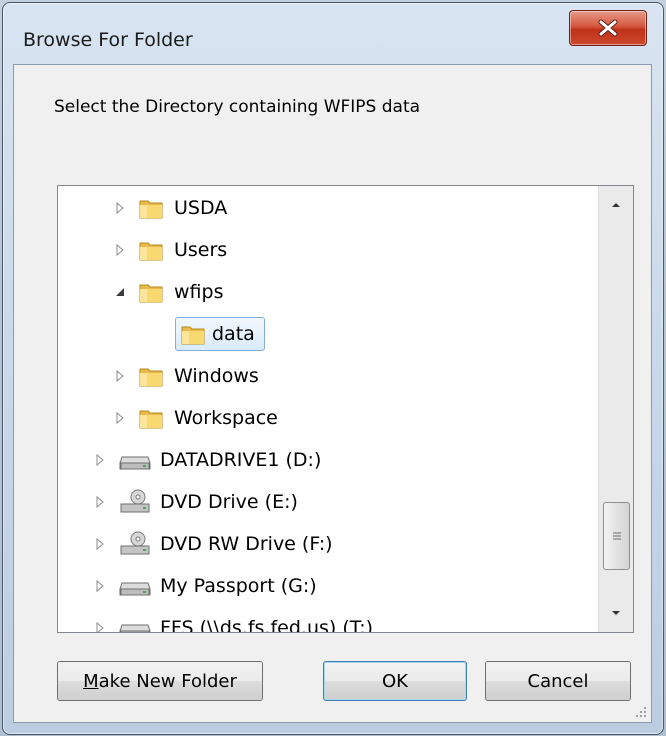 The height and width of the screenshot is (736, 666). I want to click on tree-item-text: wfips, so click(199, 292).